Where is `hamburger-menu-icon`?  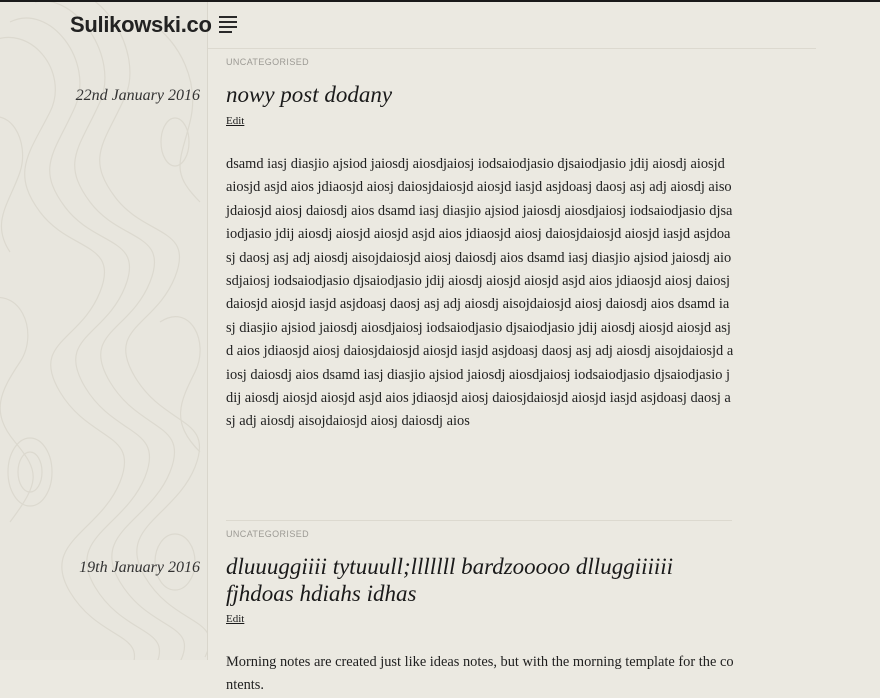
hamburger-menu-icon is located at coordinates (228, 25).